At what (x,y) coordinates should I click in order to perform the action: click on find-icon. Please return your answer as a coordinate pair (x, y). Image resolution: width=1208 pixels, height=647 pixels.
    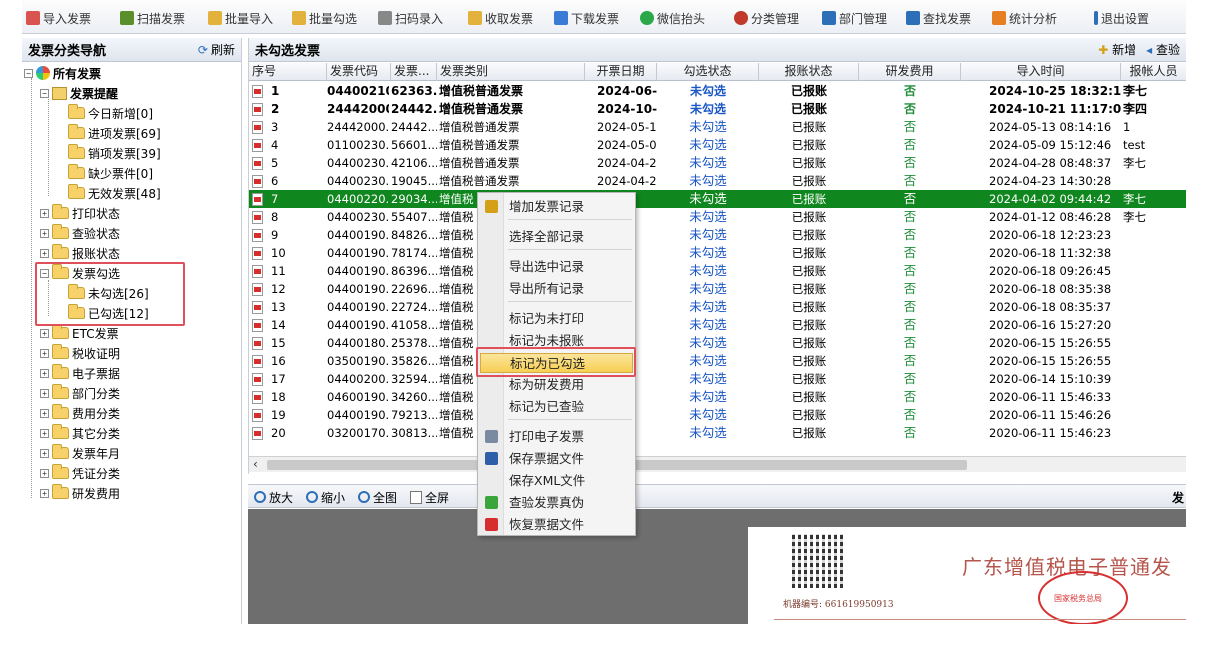
    Looking at the image, I should click on (913, 18).